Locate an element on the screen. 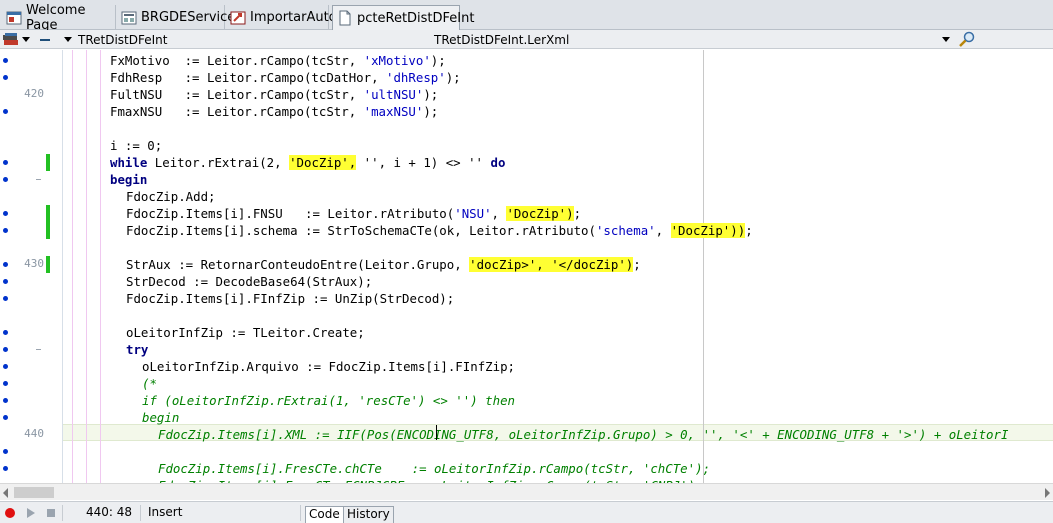 This screenshot has height=523, width=1053. text-caret is located at coordinates (436, 432).